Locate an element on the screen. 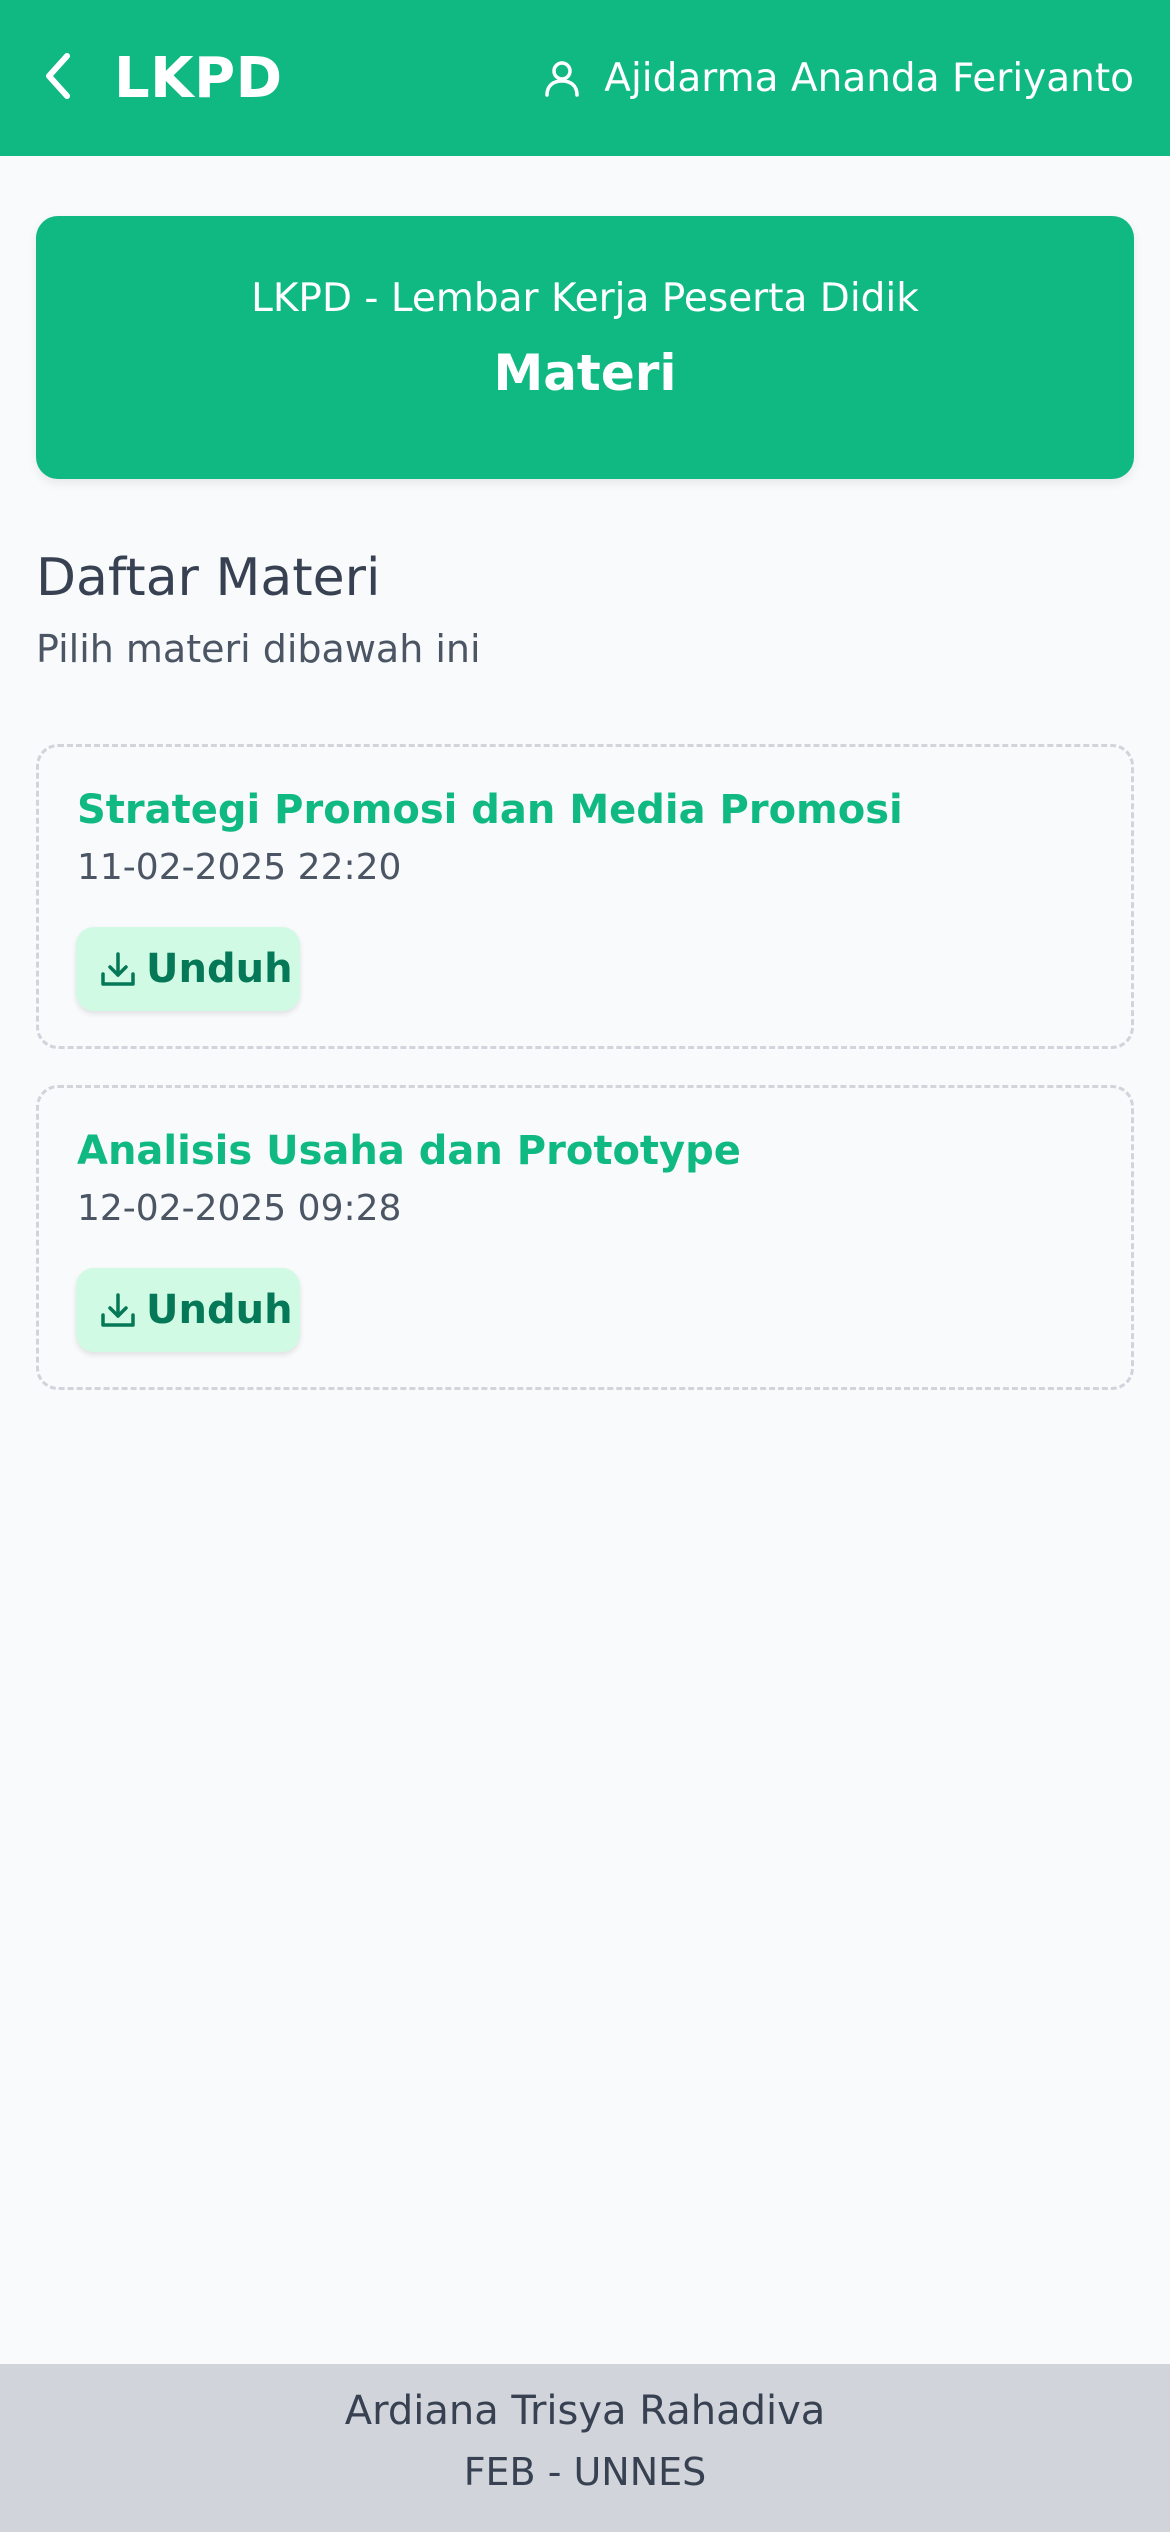  material-title: Strategi Promosi dan Media Promosi is located at coordinates (490, 810).